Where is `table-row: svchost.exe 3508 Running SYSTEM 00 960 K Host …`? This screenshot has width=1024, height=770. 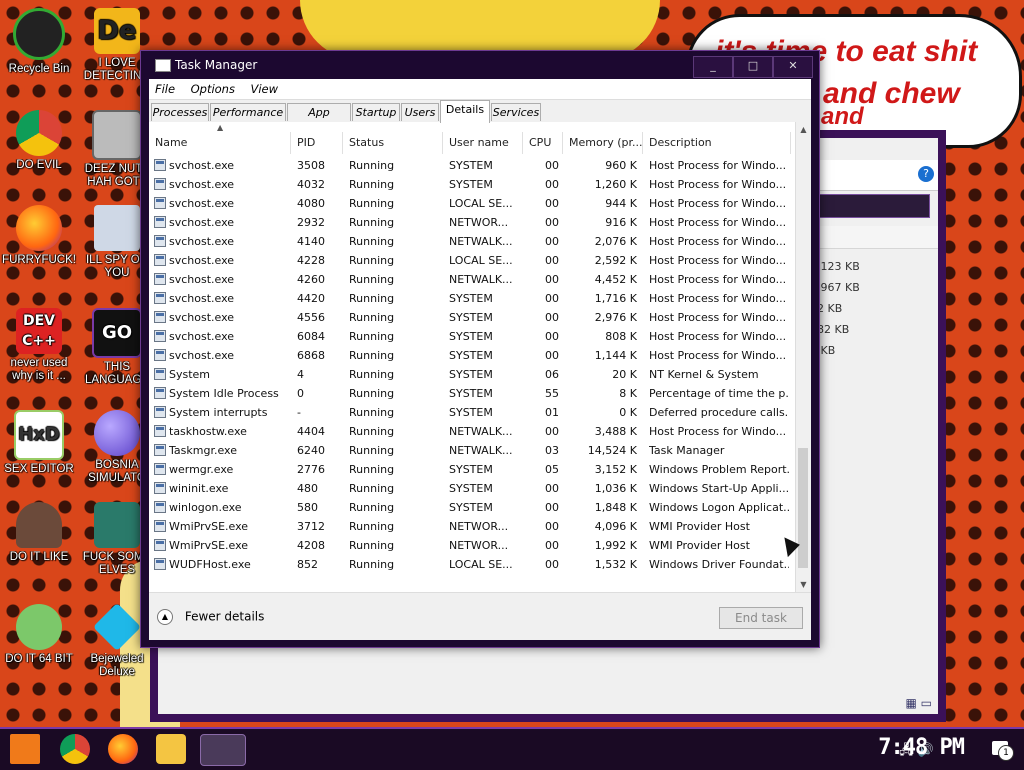 table-row: svchost.exe 3508 Running SYSTEM 00 960 K Host … is located at coordinates (470, 165).